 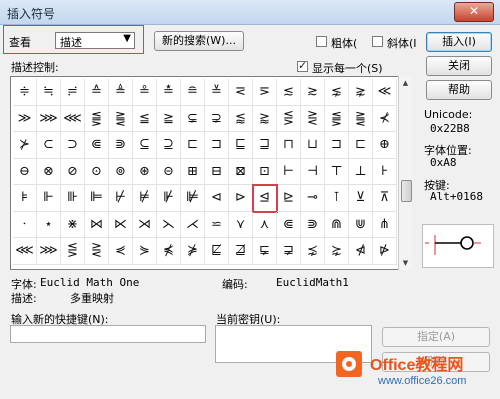 What do you see at coordinates (25, 198) in the screenshot?
I see `symbol-cell: ⊧` at bounding box center [25, 198].